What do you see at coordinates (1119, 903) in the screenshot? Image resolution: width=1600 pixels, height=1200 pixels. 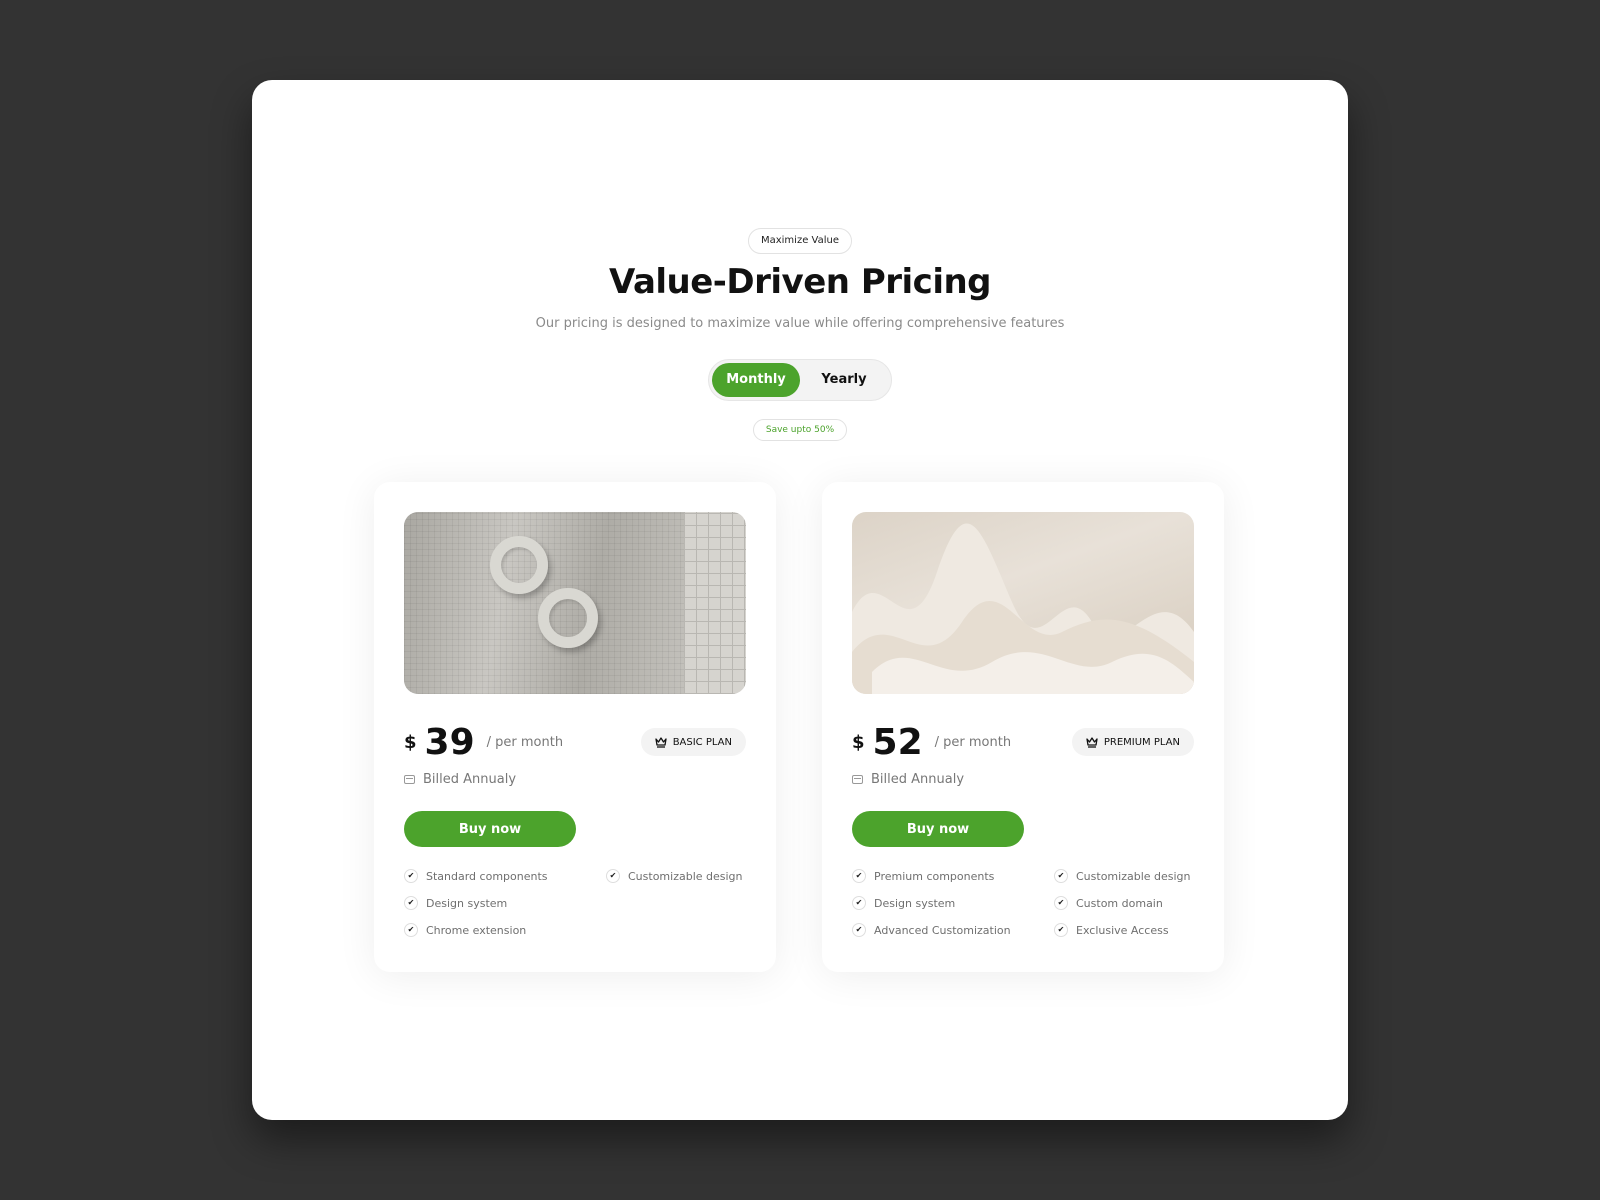 I see `feature-label: Custom domain` at bounding box center [1119, 903].